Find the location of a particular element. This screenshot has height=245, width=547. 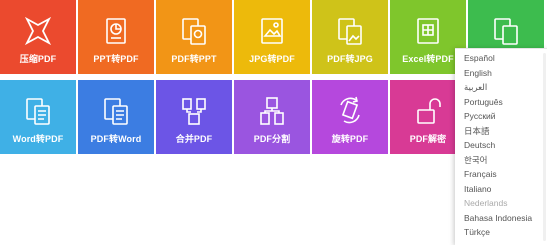

tool-label: JPG转PDF is located at coordinates (272, 59).